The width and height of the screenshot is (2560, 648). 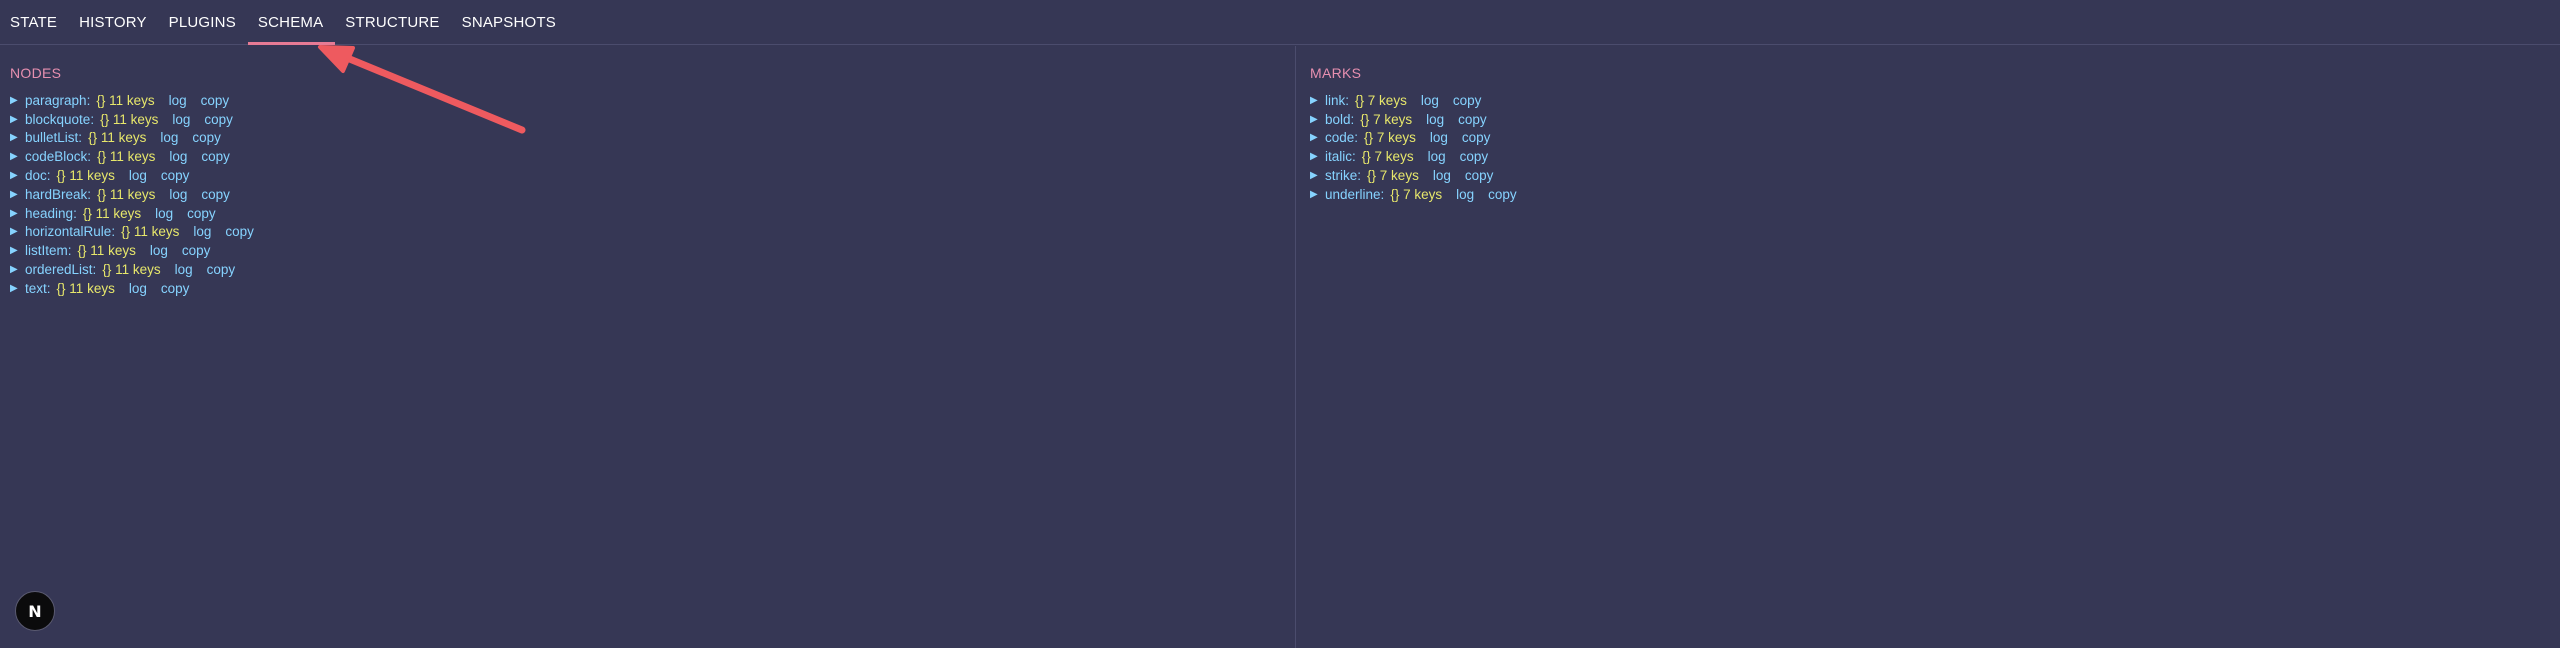 What do you see at coordinates (291, 22) in the screenshot?
I see `tab-schema: SCHEMA` at bounding box center [291, 22].